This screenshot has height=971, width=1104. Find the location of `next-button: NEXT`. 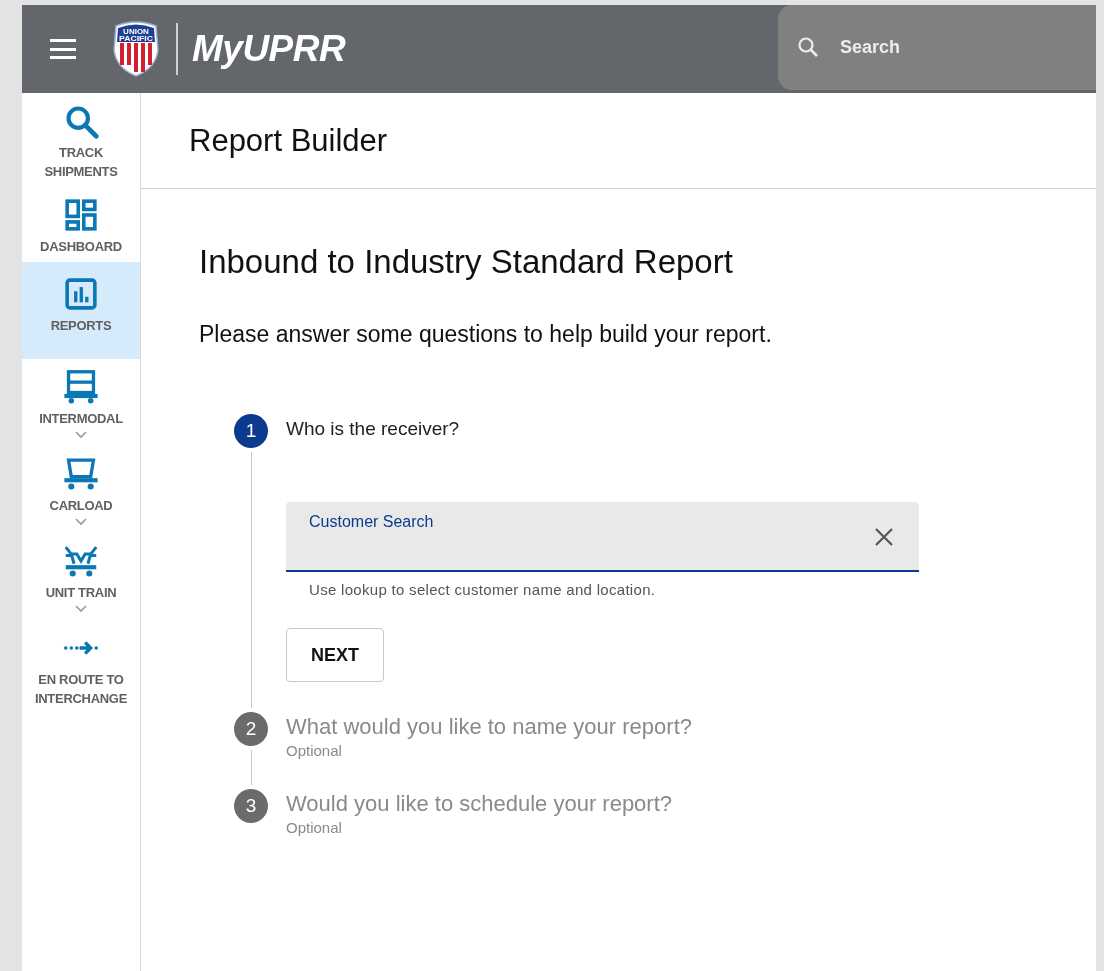

next-button: NEXT is located at coordinates (335, 655).